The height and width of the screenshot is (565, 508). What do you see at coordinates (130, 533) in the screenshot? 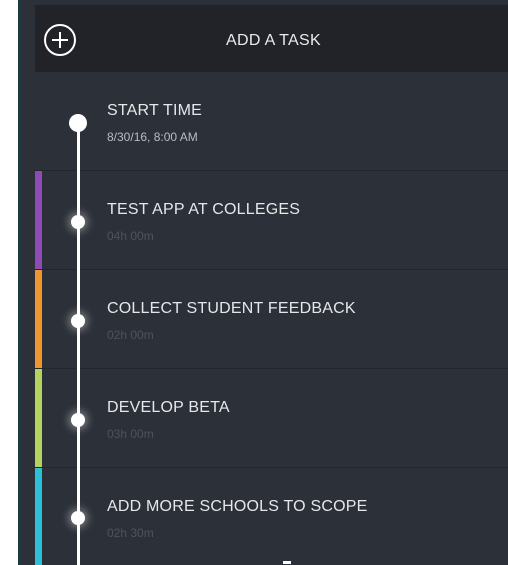
I see `task-duration: 02h 30m` at bounding box center [130, 533].